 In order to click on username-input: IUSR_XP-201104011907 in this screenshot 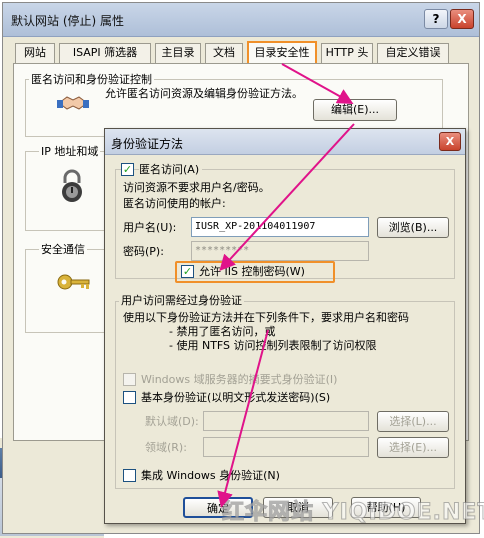, I will do `click(280, 227)`.